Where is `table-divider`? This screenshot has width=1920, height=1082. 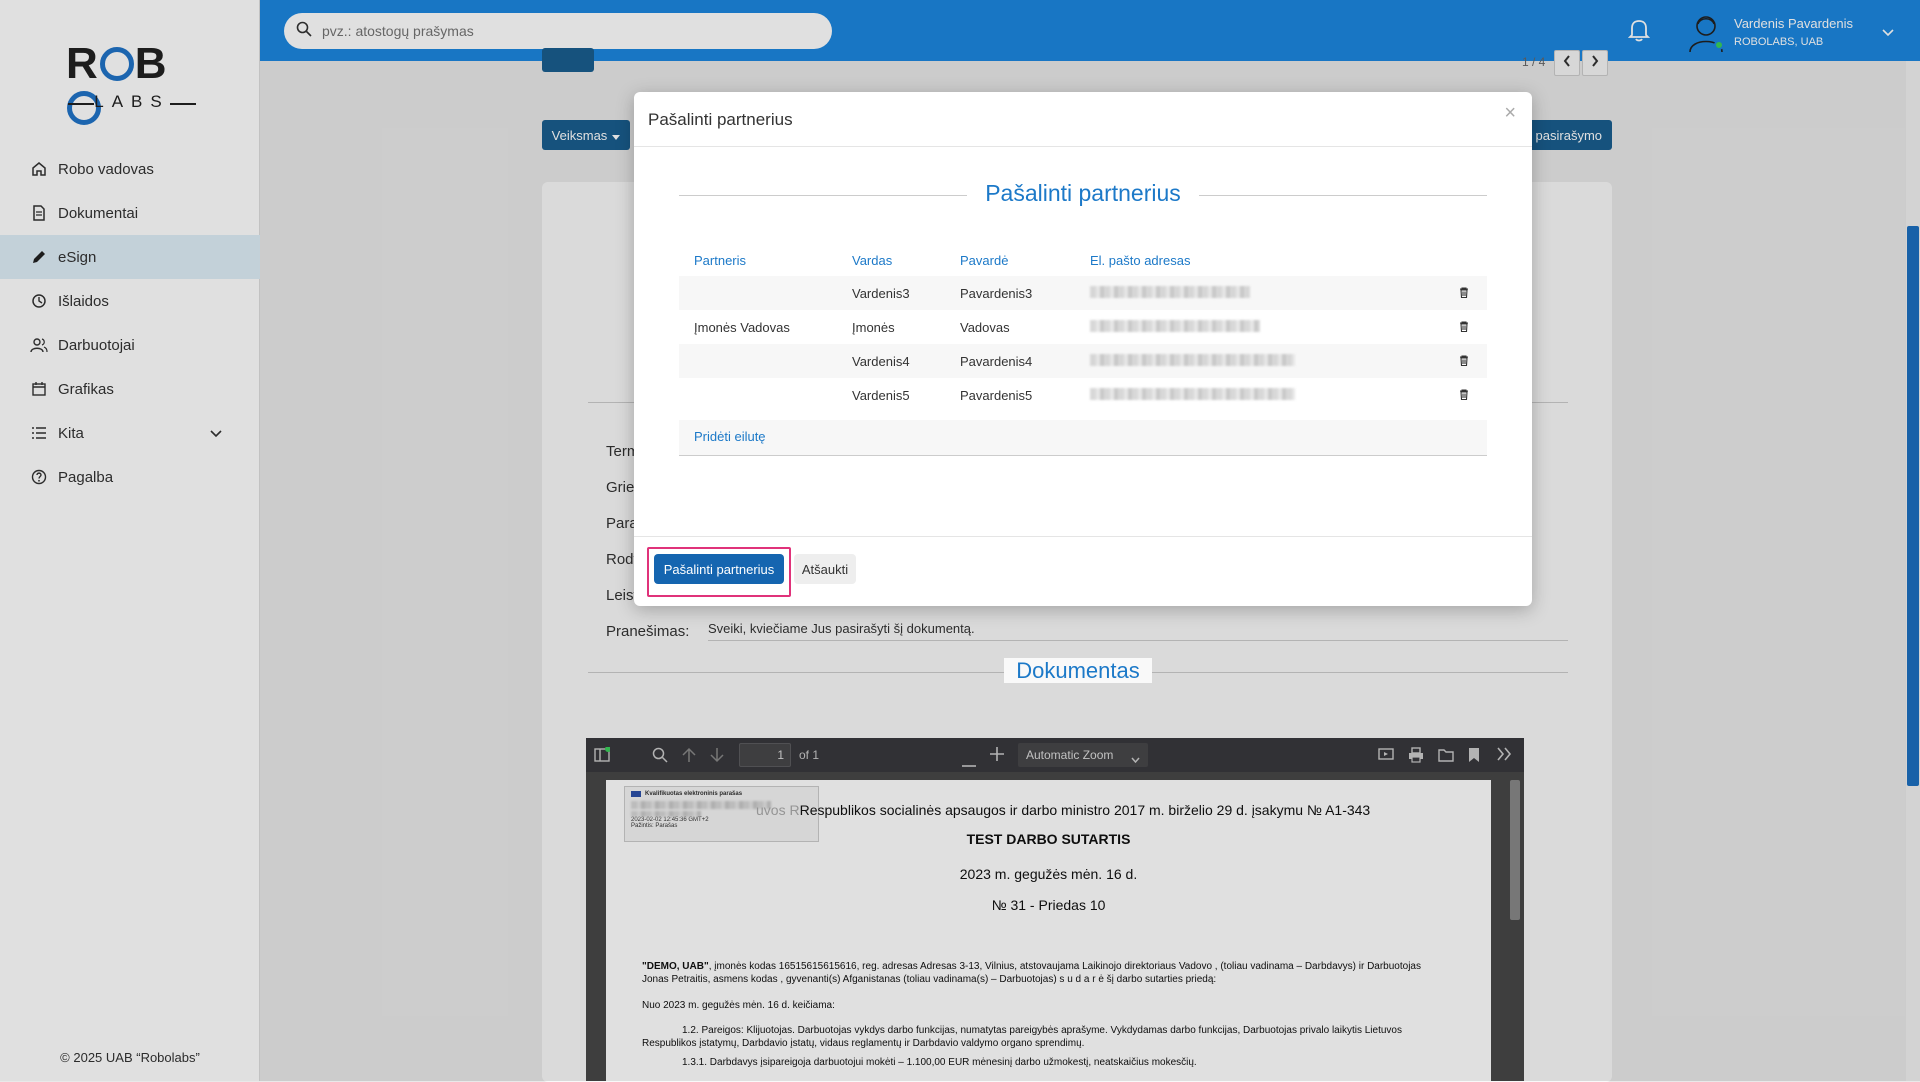 table-divider is located at coordinates (1083, 455).